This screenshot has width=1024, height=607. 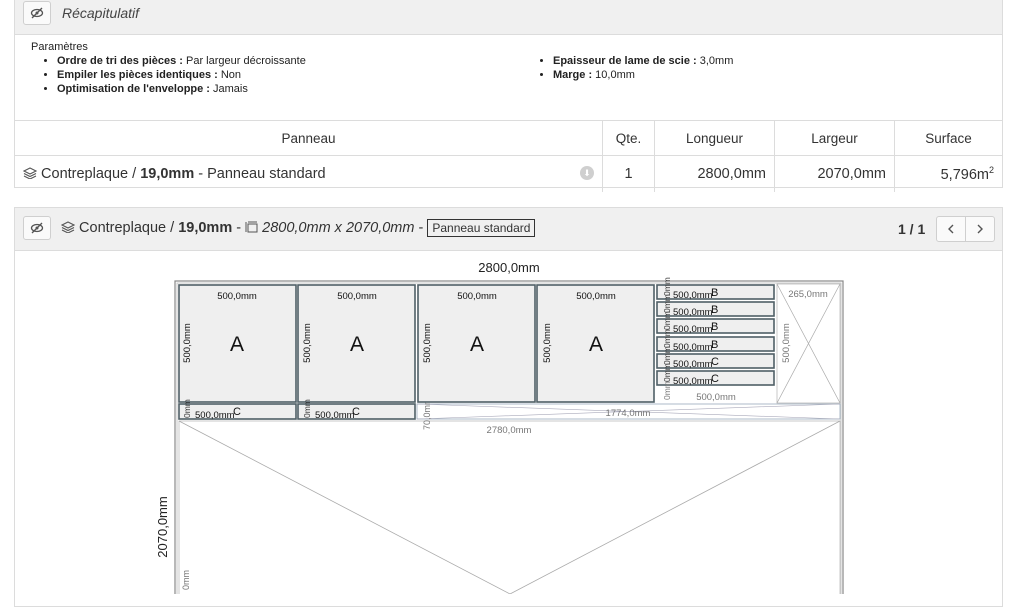 I want to click on small-col-zero-labels: 0mm 0mm 0mm 0mm 0mm 0mm 0mm, so click(x=667, y=338).